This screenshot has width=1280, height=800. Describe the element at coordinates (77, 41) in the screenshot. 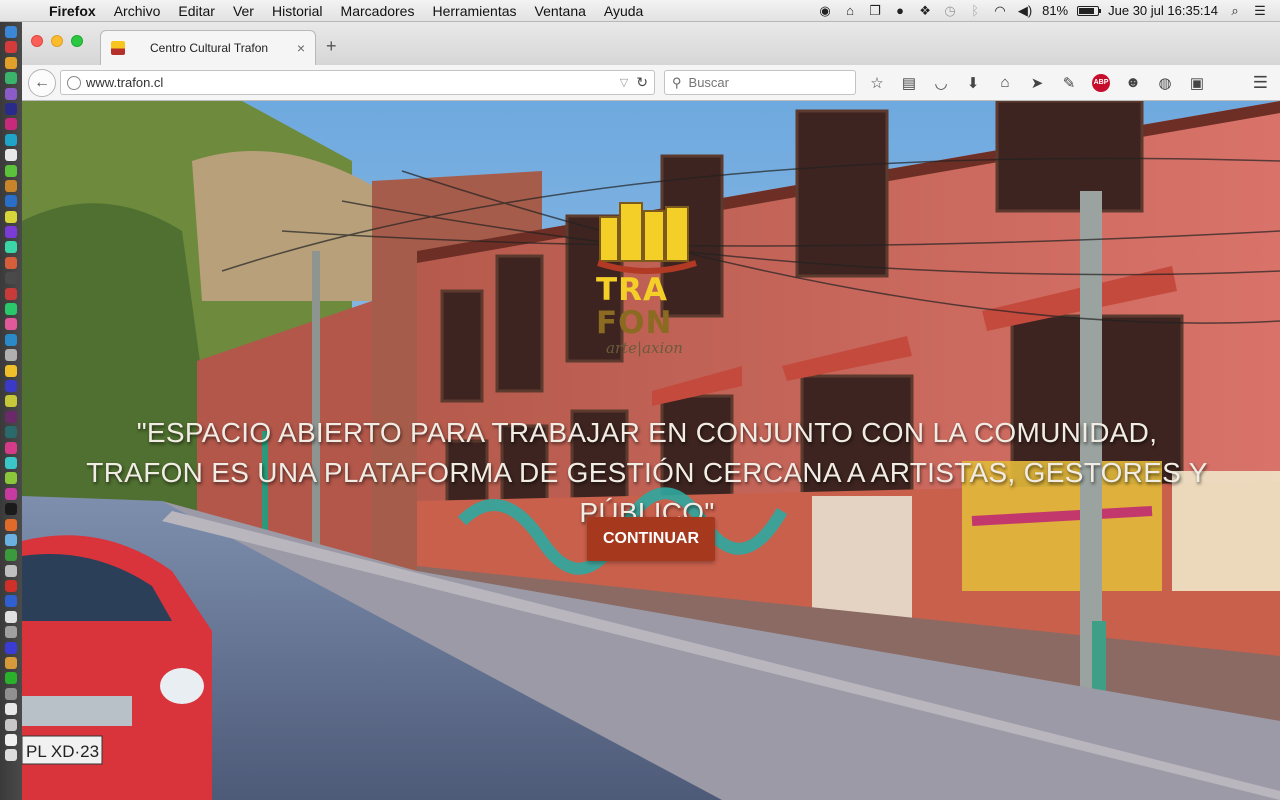

I see `zoom-window-button` at that location.